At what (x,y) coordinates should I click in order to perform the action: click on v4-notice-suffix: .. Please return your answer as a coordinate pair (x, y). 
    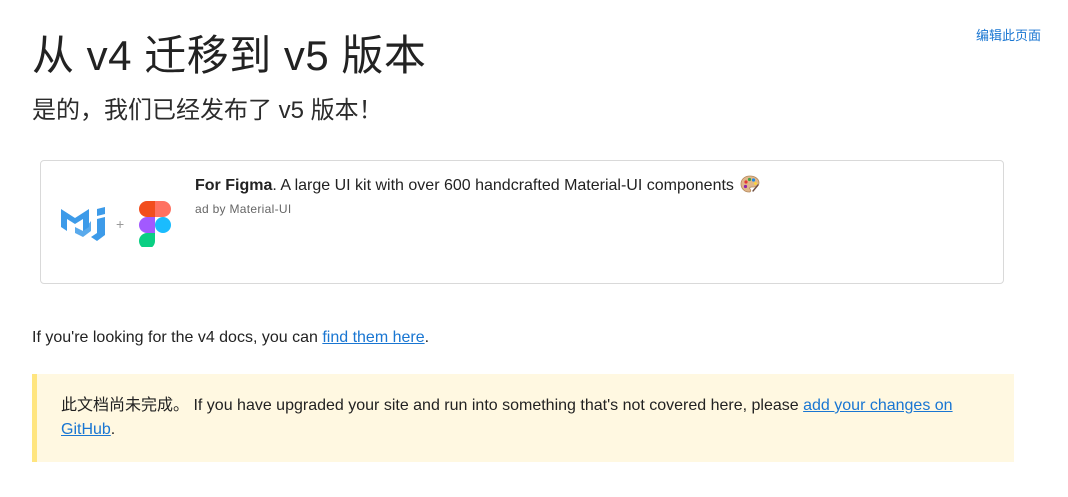
    Looking at the image, I should click on (427, 337).